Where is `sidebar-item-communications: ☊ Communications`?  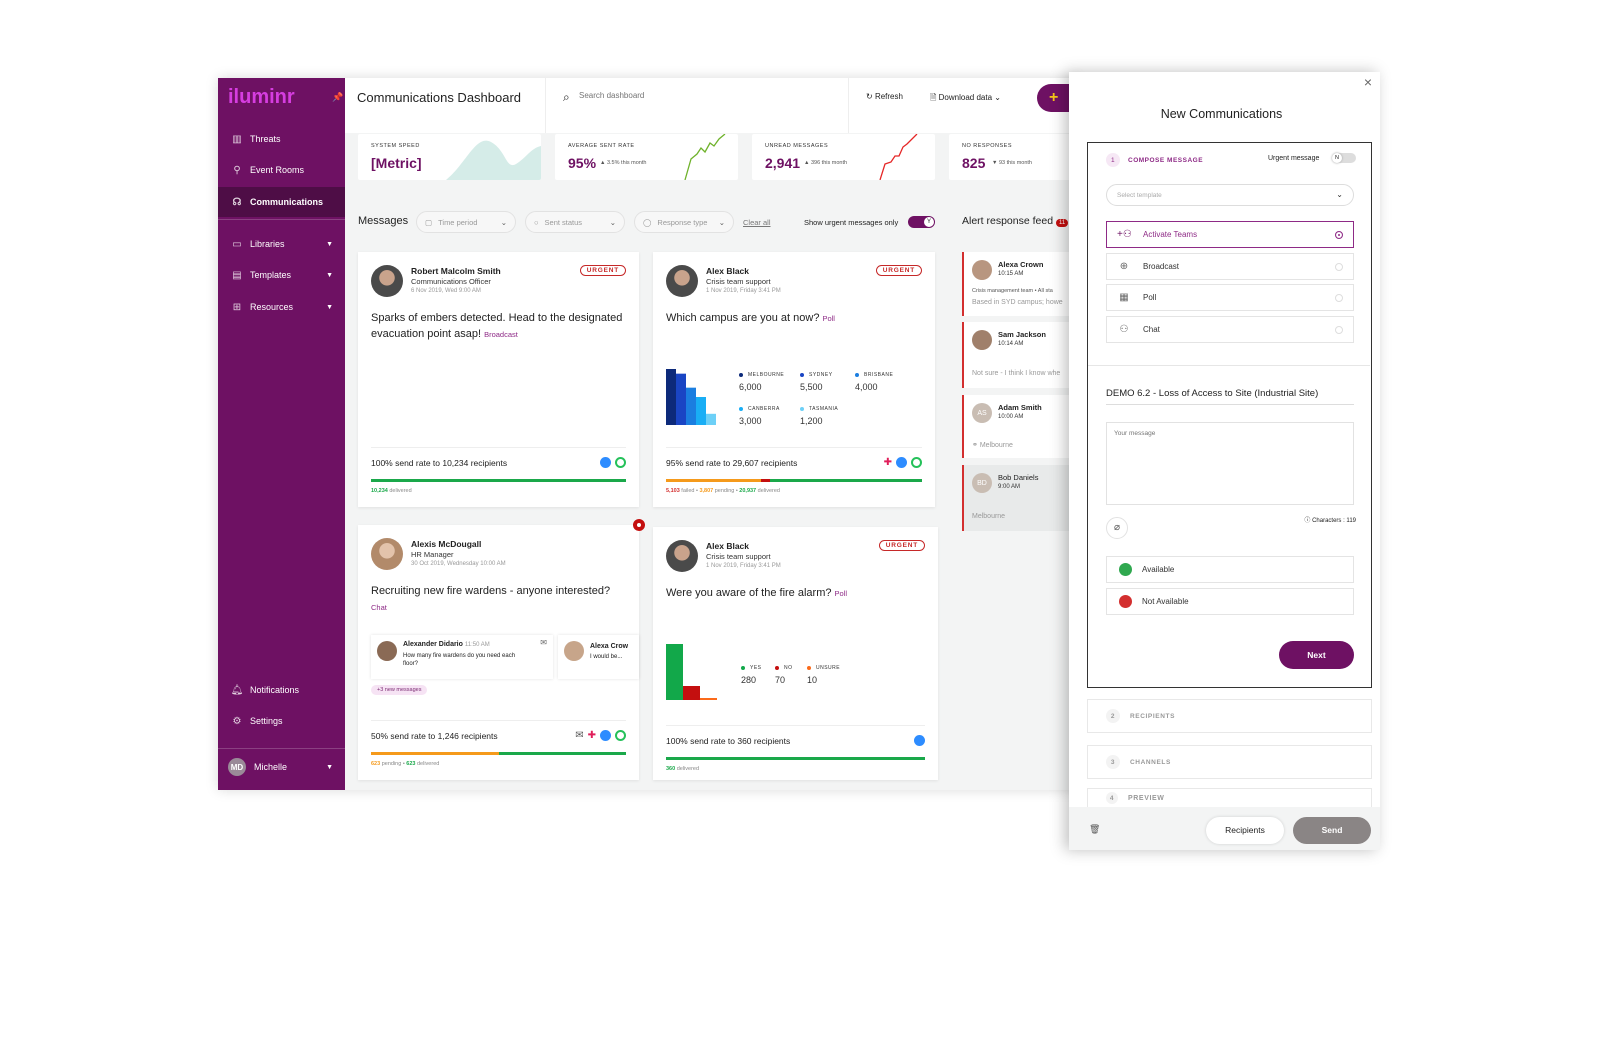
sidebar-item-communications: ☊ Communications is located at coordinates (281, 202).